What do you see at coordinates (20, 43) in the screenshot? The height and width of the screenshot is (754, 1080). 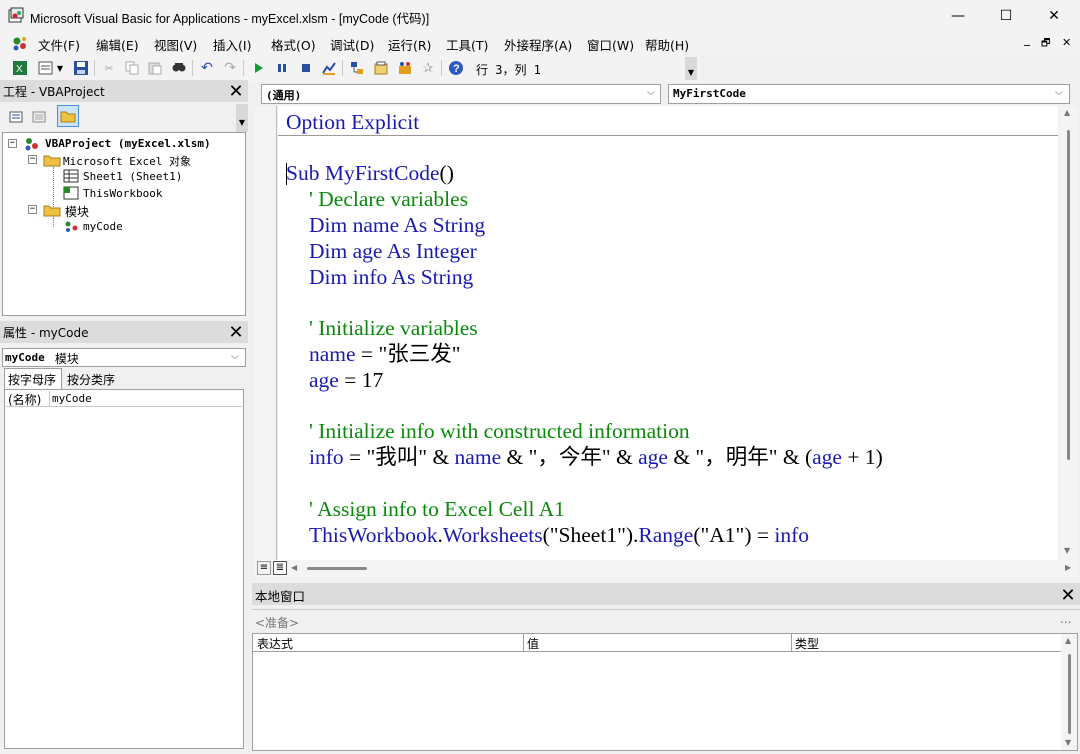 I see `vba-menu-icon` at bounding box center [20, 43].